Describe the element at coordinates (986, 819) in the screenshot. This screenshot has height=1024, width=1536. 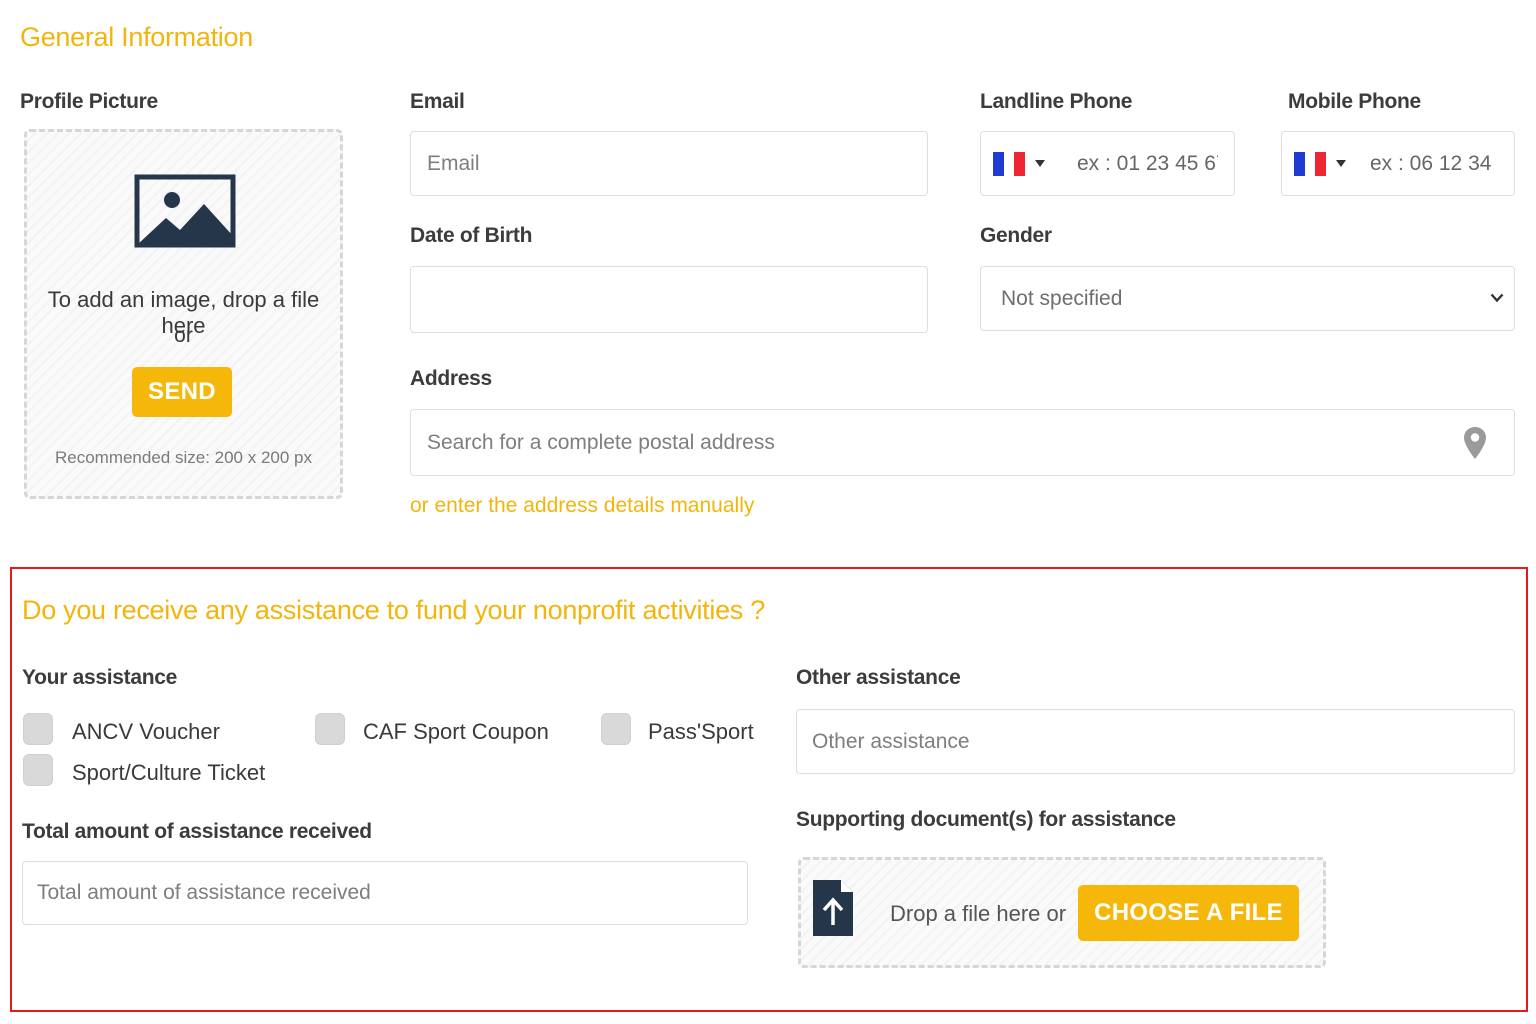
I see `supporting-documents-label: Supporting document(s) for assistance` at that location.